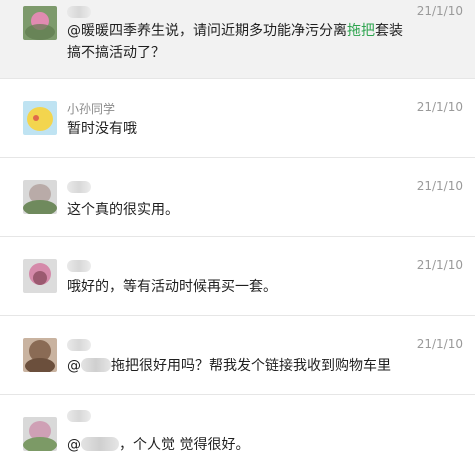  I want to click on comment-text: @ 拖把很好用吗？帮我发个链接我收到购物车里, so click(229, 366).